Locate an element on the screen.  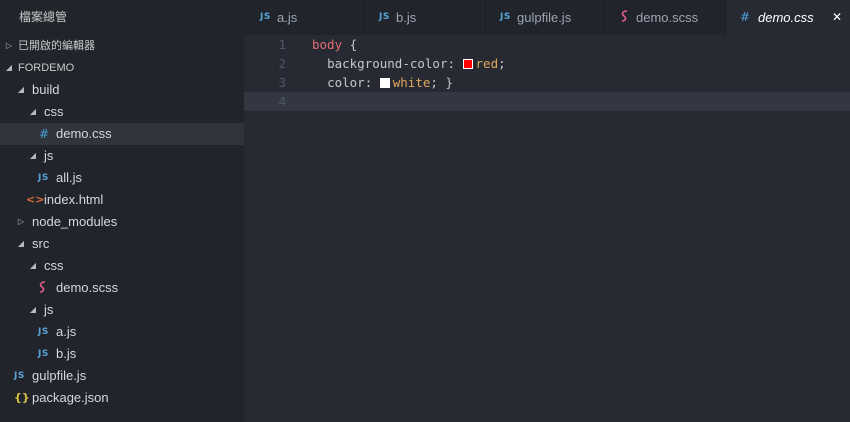
punctuation: ; } is located at coordinates (441, 82).